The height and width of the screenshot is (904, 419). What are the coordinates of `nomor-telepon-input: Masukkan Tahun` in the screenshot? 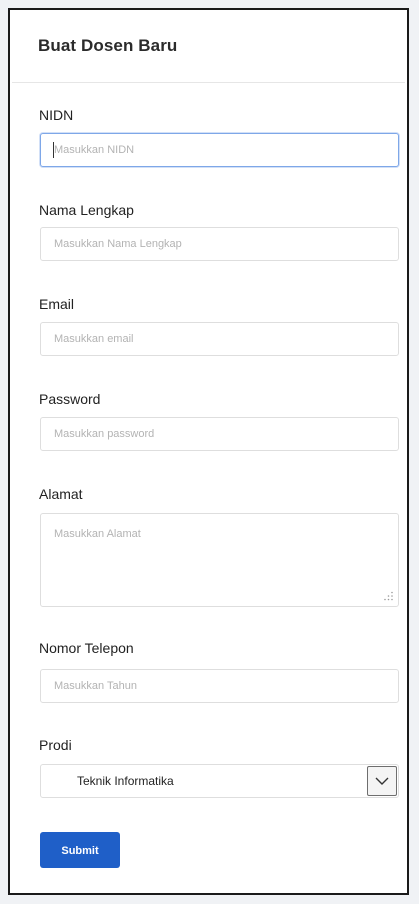 It's located at (219, 686).